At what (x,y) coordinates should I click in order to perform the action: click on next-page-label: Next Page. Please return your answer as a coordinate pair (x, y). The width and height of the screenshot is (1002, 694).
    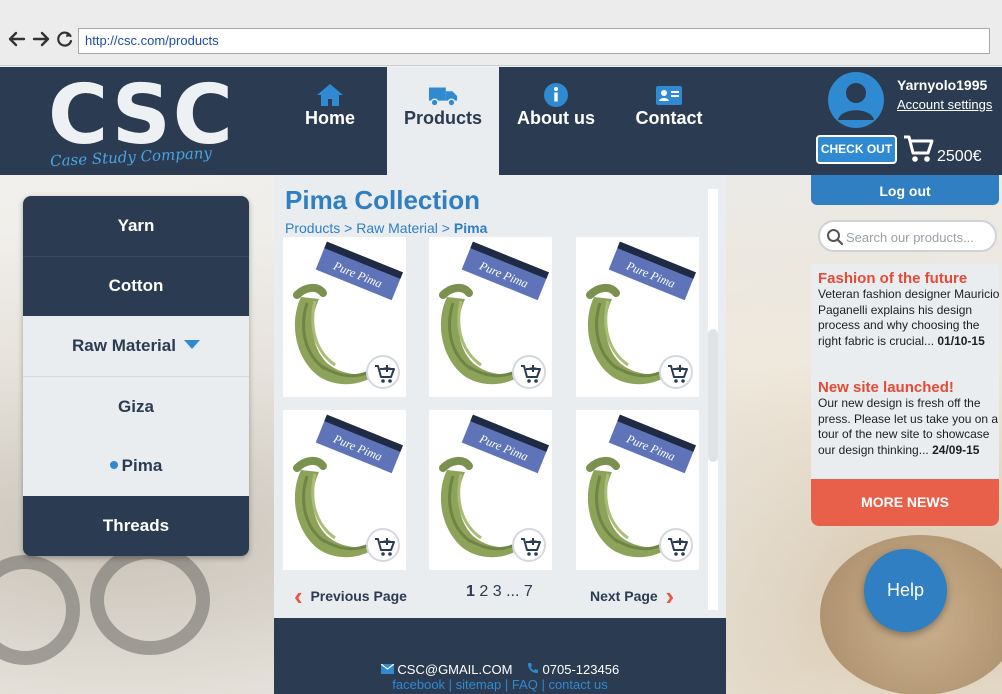
    Looking at the image, I should click on (624, 596).